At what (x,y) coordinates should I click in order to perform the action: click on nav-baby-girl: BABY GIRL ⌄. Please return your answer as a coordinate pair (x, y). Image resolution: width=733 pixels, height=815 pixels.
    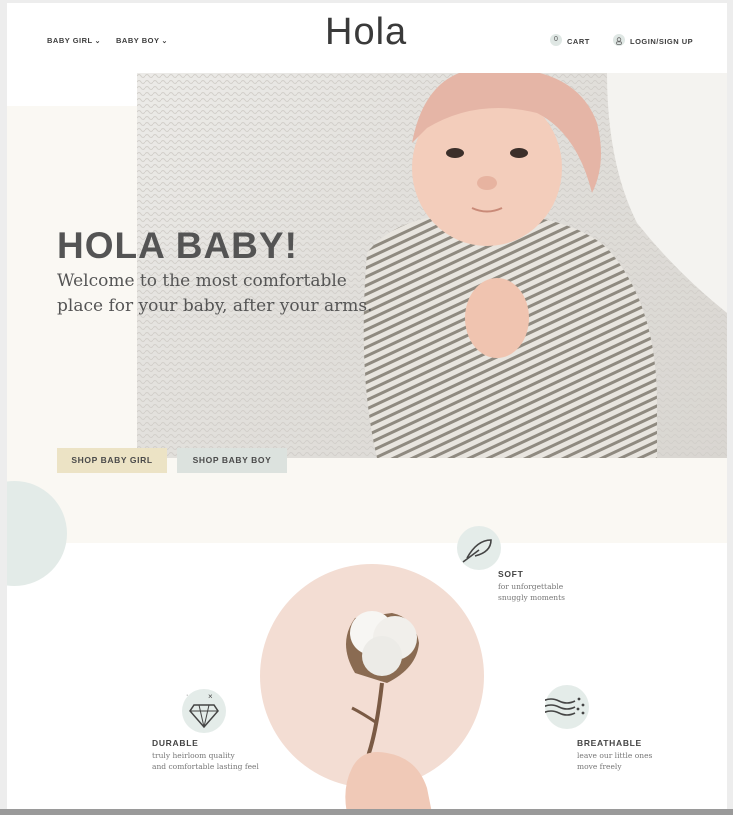
    Looking at the image, I should click on (74, 40).